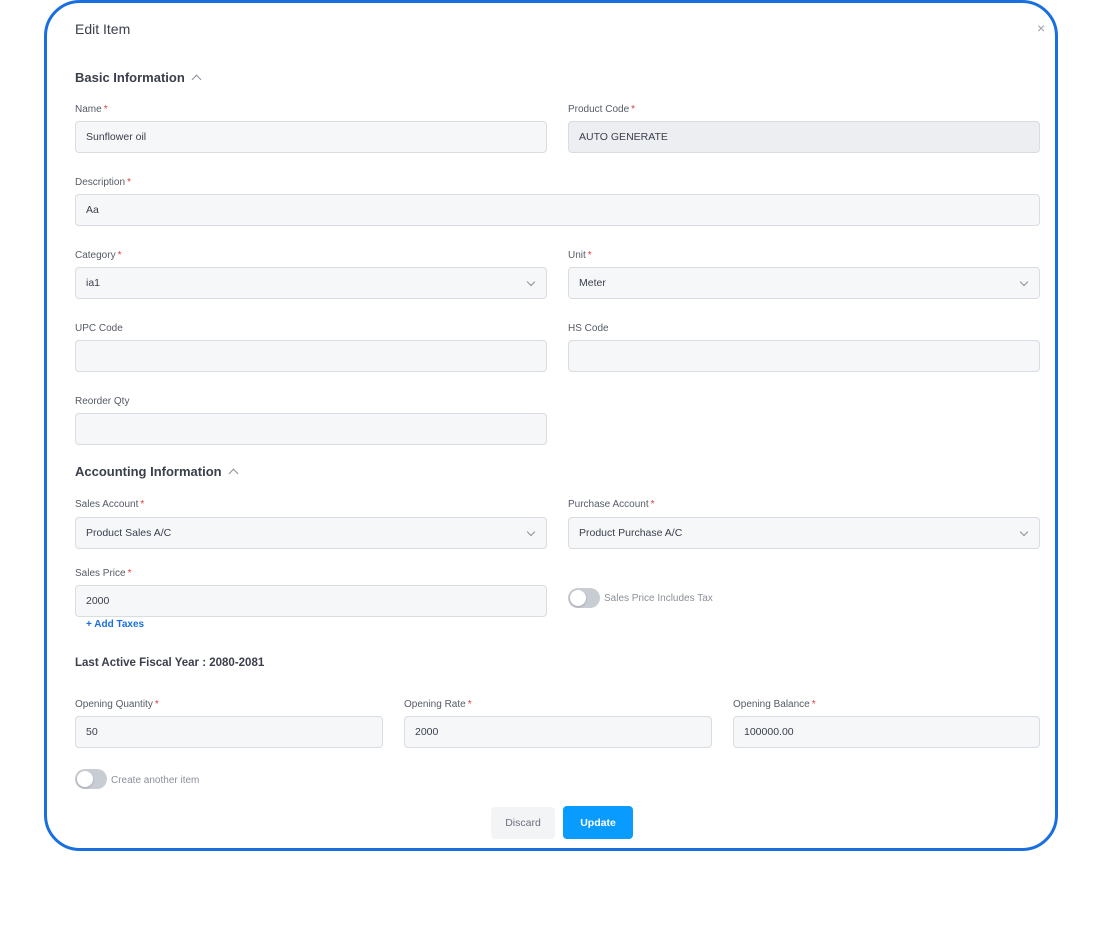  Describe the element at coordinates (311, 429) in the screenshot. I see `reorder-qty-input` at that location.